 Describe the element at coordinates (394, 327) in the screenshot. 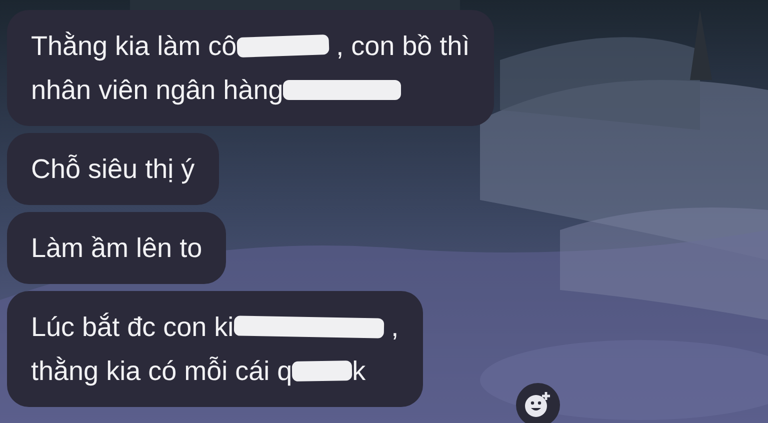

I see `message-text: ,` at that location.